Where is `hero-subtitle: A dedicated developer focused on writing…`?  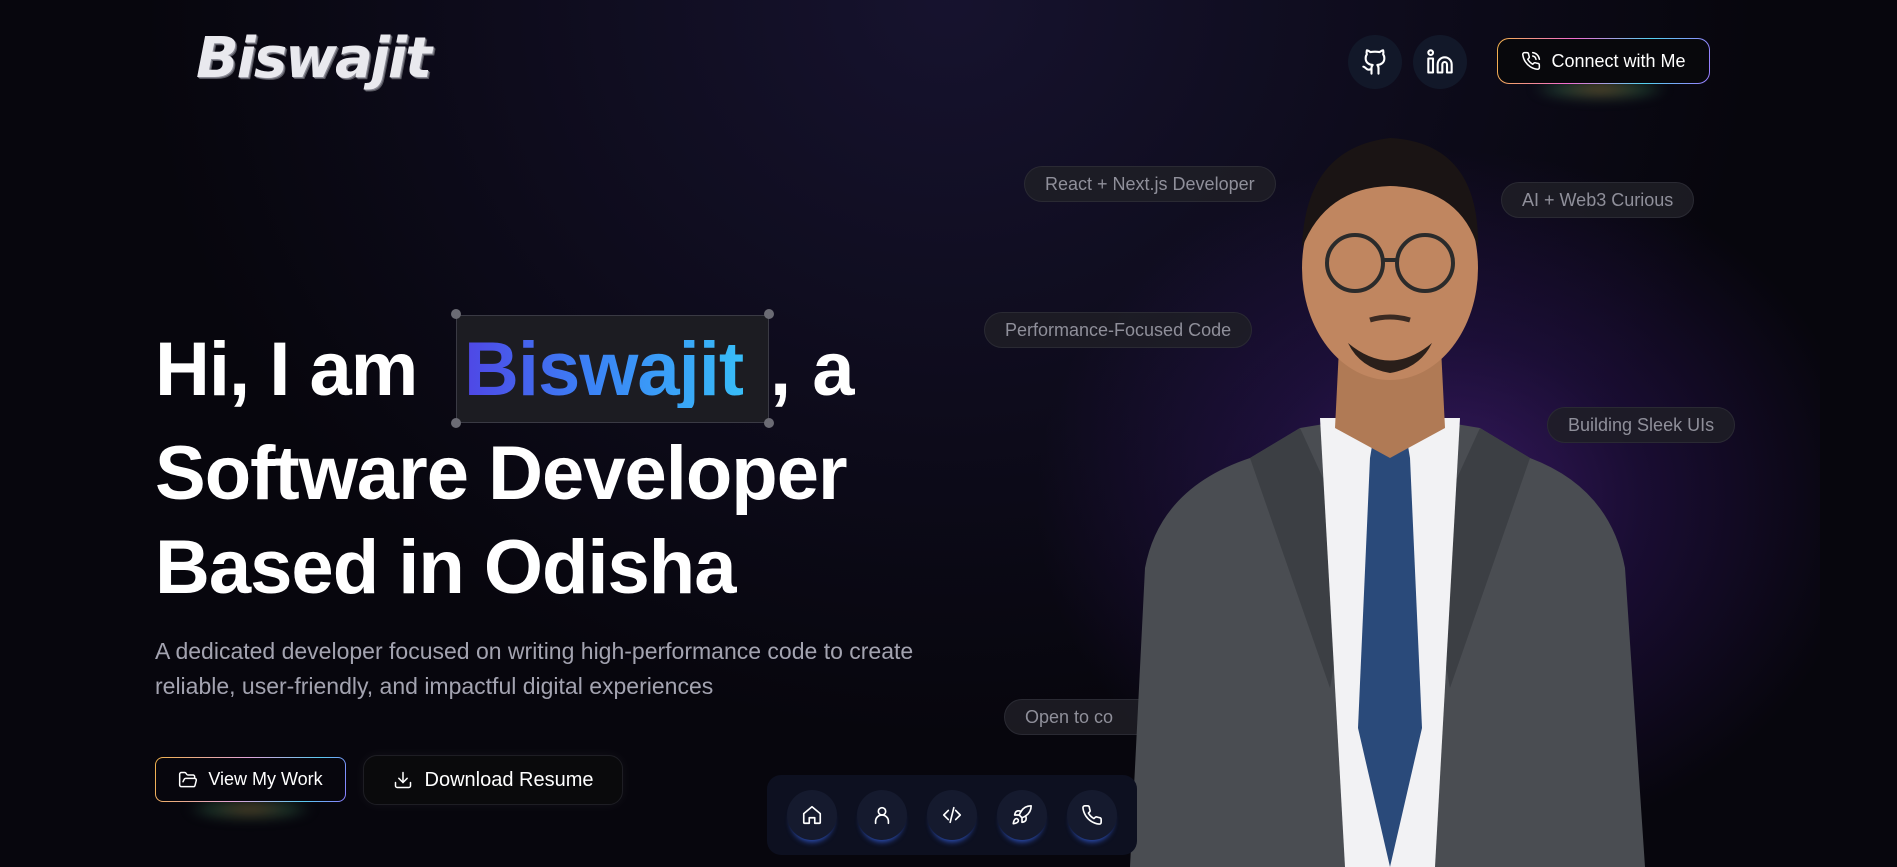
hero-subtitle: A dedicated developer focused on writing… is located at coordinates (534, 668).